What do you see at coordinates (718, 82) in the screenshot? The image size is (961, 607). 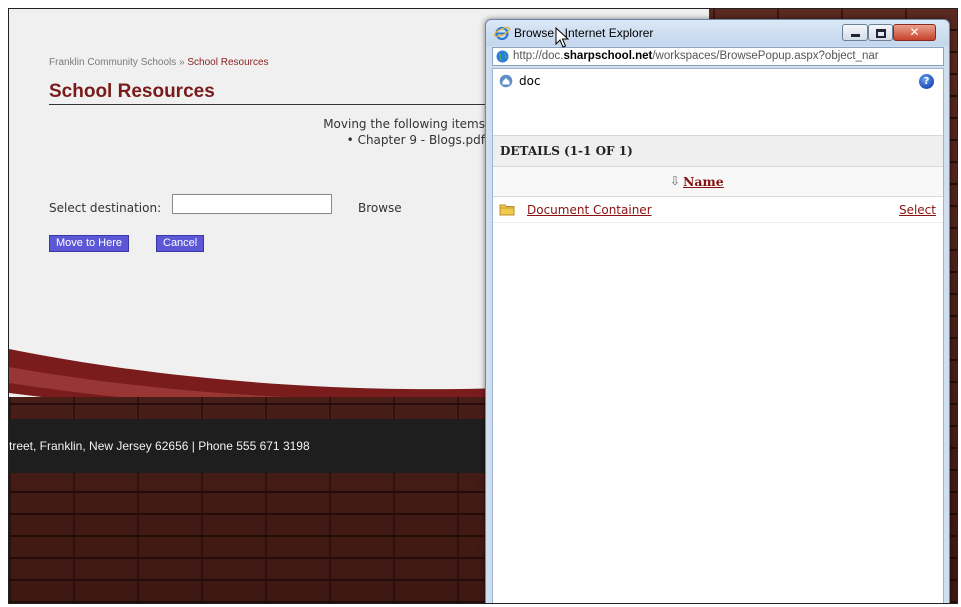 I see `root-folder-row: doc ?` at bounding box center [718, 82].